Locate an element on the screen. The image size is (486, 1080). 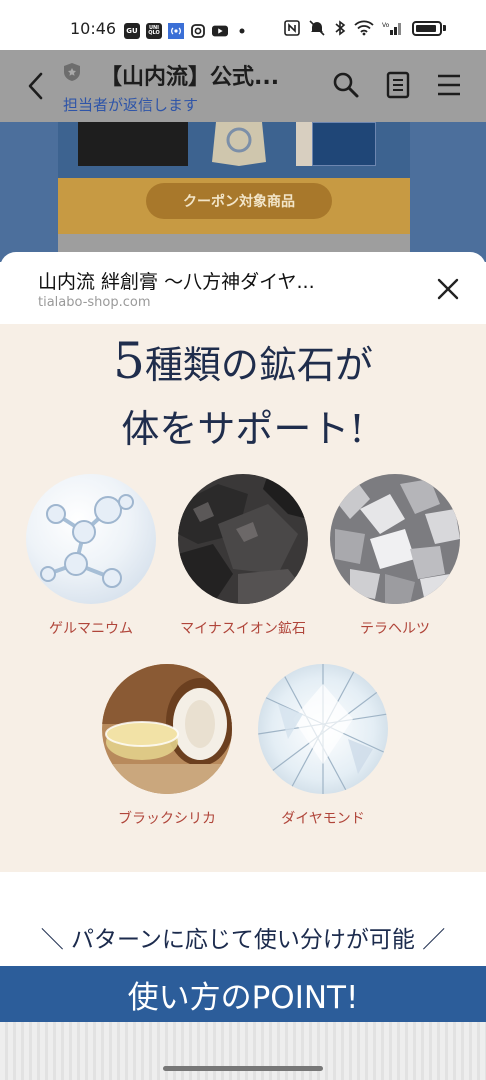
instagram-icon is located at coordinates (198, 31).